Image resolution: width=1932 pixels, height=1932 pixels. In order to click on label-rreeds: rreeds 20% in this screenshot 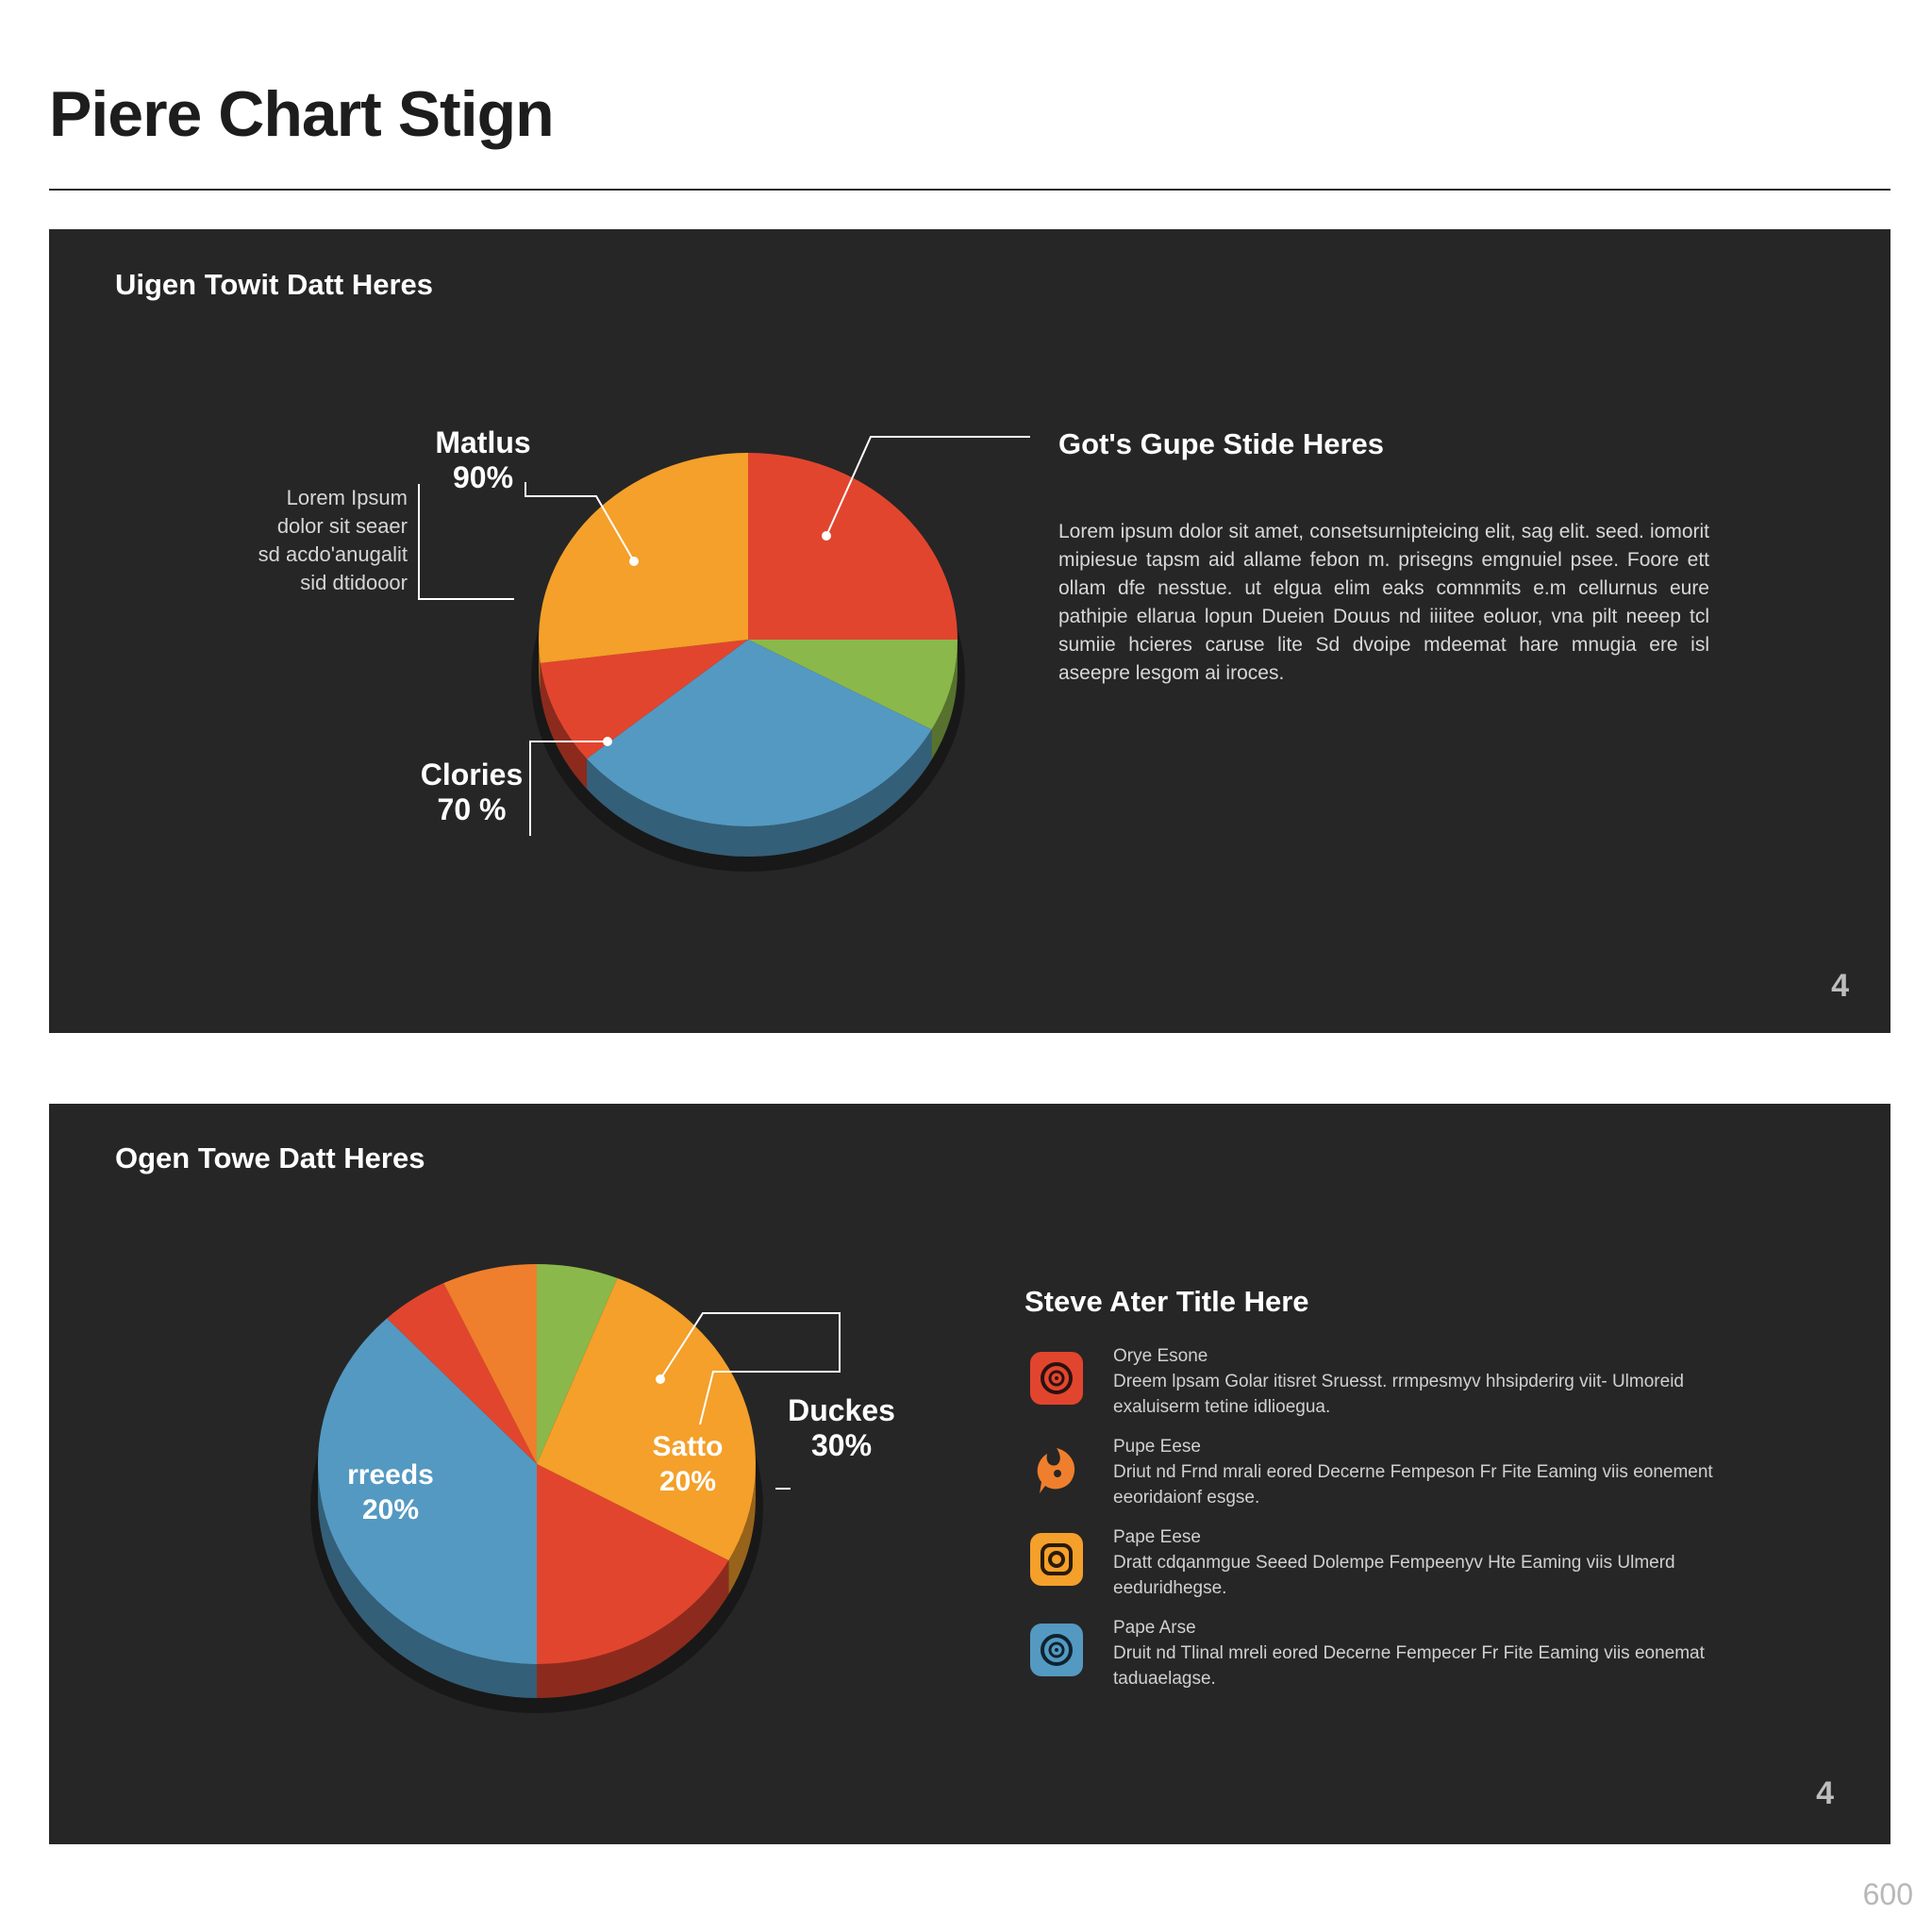, I will do `click(391, 1492)`.